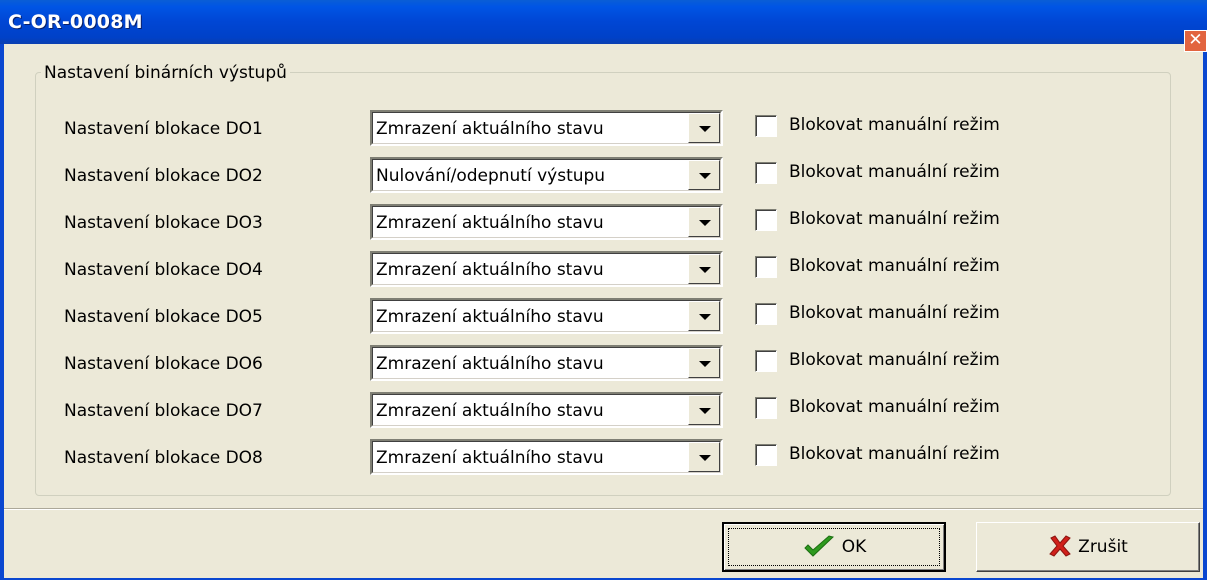 Image resolution: width=1207 pixels, height=580 pixels. Describe the element at coordinates (1060, 547) in the screenshot. I see `red-x-icon` at that location.